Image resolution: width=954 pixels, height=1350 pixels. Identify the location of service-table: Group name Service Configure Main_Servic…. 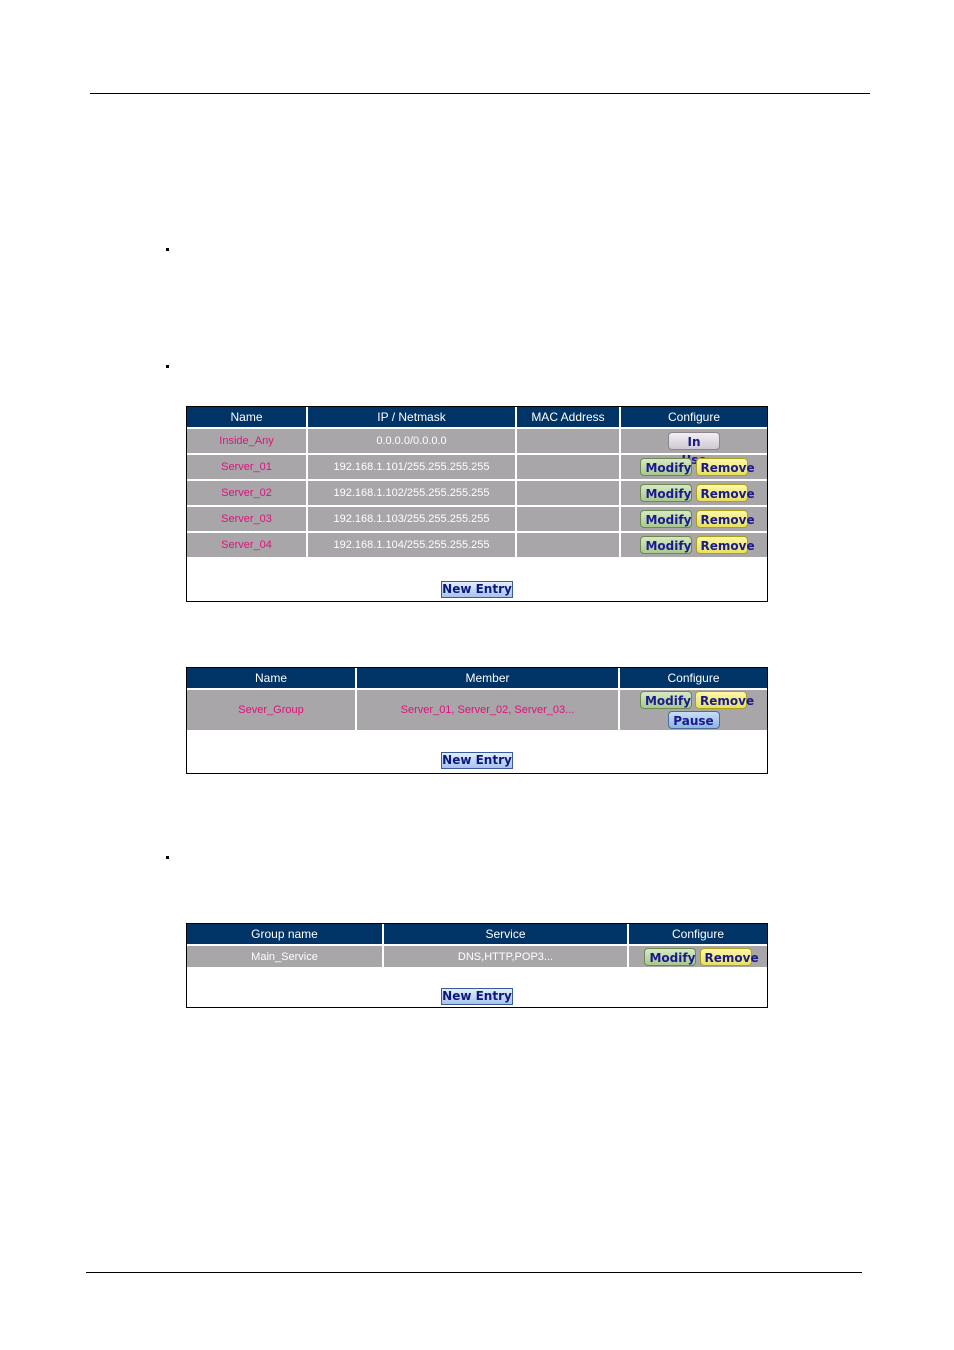
(477, 946).